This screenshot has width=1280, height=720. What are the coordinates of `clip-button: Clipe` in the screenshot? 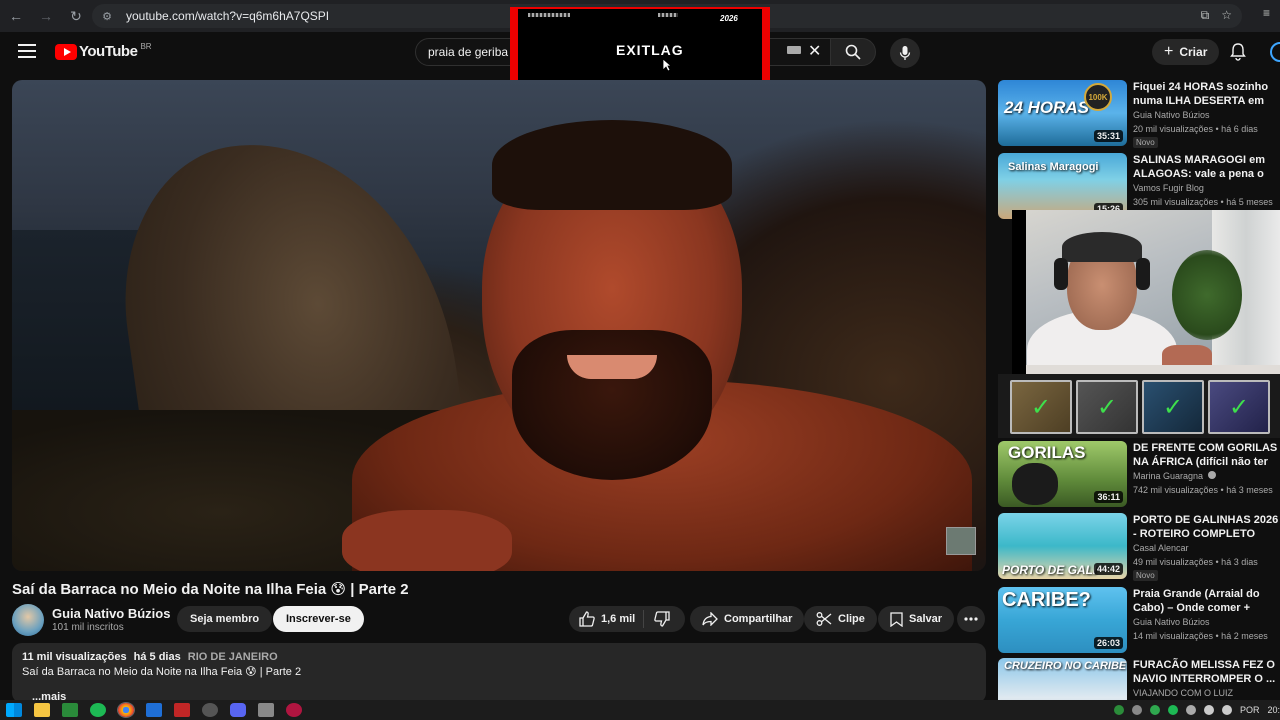 It's located at (840, 619).